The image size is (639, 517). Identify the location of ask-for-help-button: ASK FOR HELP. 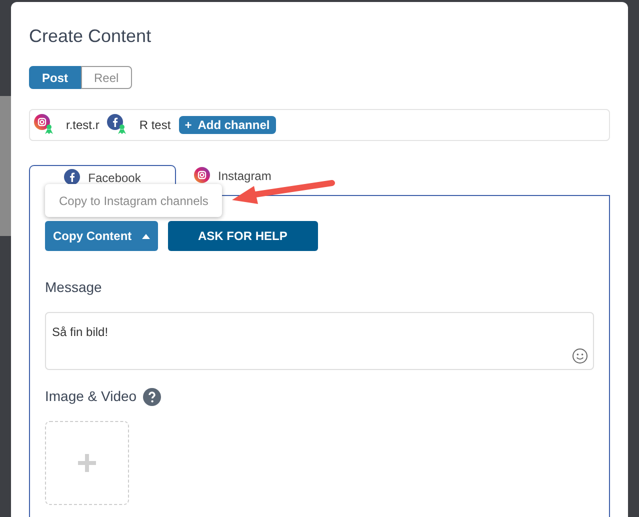
(243, 236).